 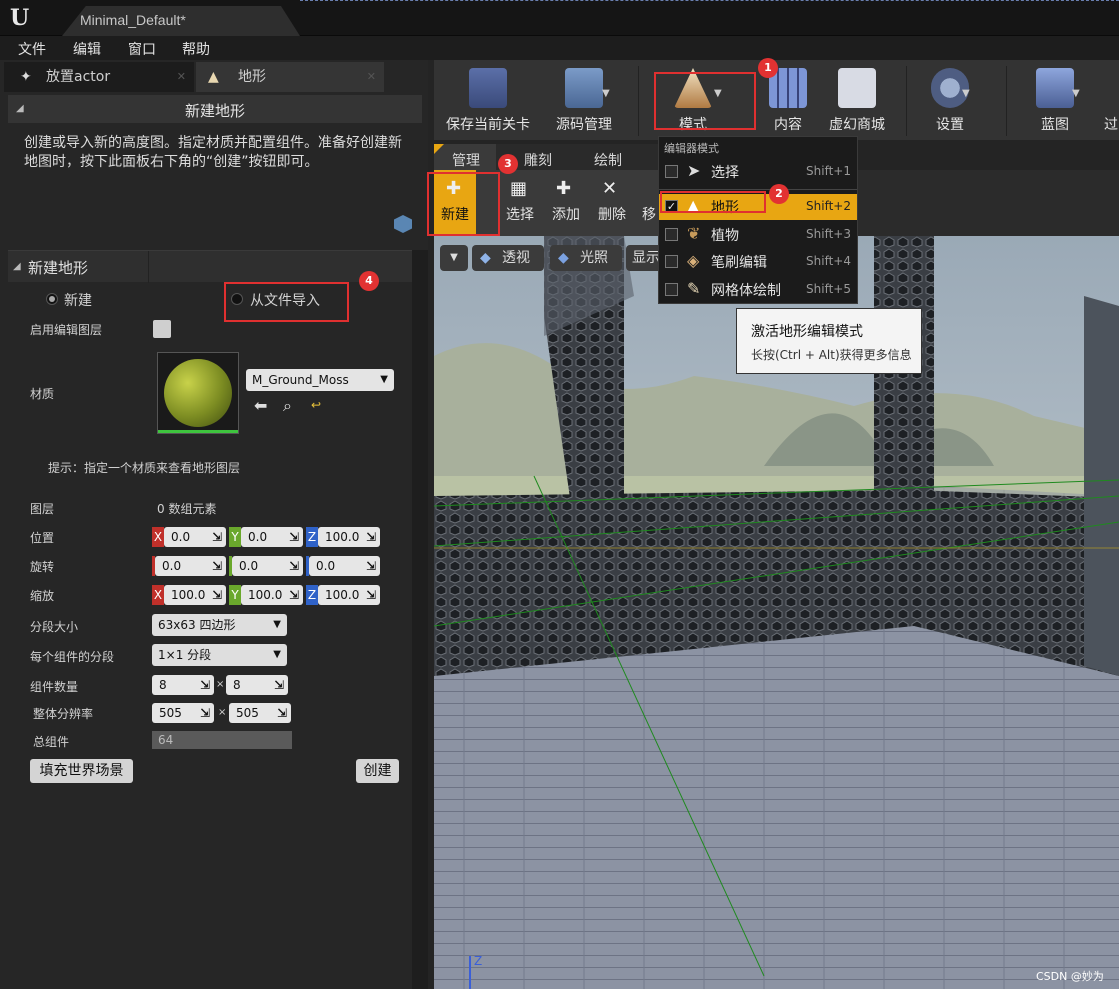 What do you see at coordinates (235, 537) in the screenshot?
I see `axis-y-label: Y` at bounding box center [235, 537].